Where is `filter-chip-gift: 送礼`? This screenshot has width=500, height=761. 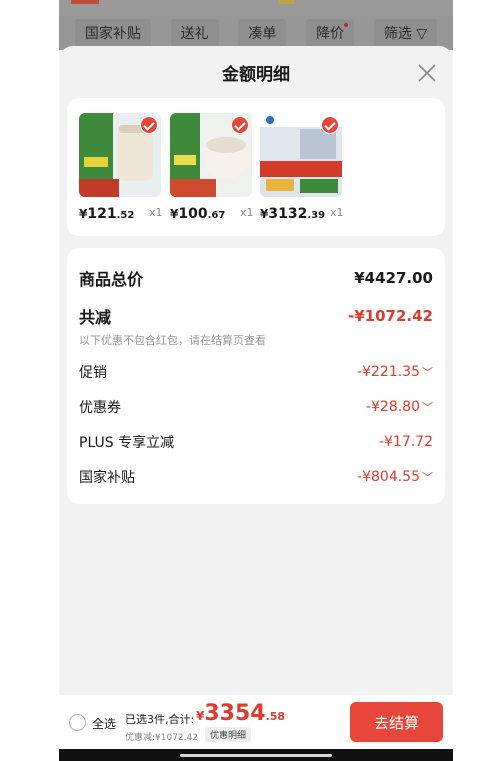 filter-chip-gift: 送礼 is located at coordinates (194, 33).